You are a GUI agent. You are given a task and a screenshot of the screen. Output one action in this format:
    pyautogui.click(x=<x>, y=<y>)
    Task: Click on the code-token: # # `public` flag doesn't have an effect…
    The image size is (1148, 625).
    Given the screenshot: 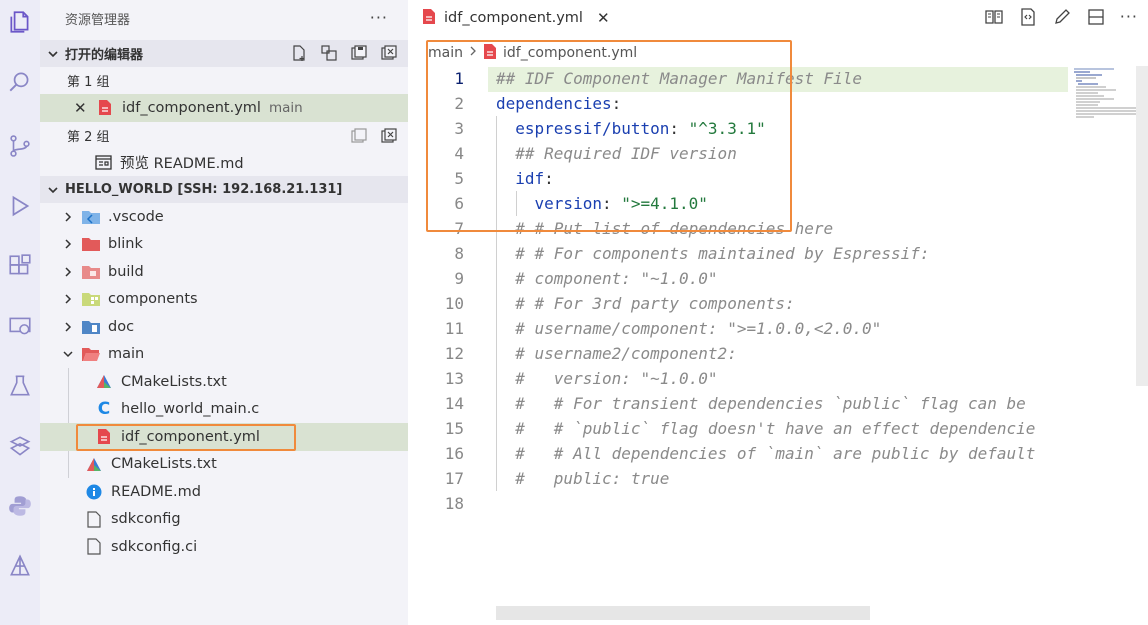 What is the action you would take?
    pyautogui.click(x=766, y=428)
    